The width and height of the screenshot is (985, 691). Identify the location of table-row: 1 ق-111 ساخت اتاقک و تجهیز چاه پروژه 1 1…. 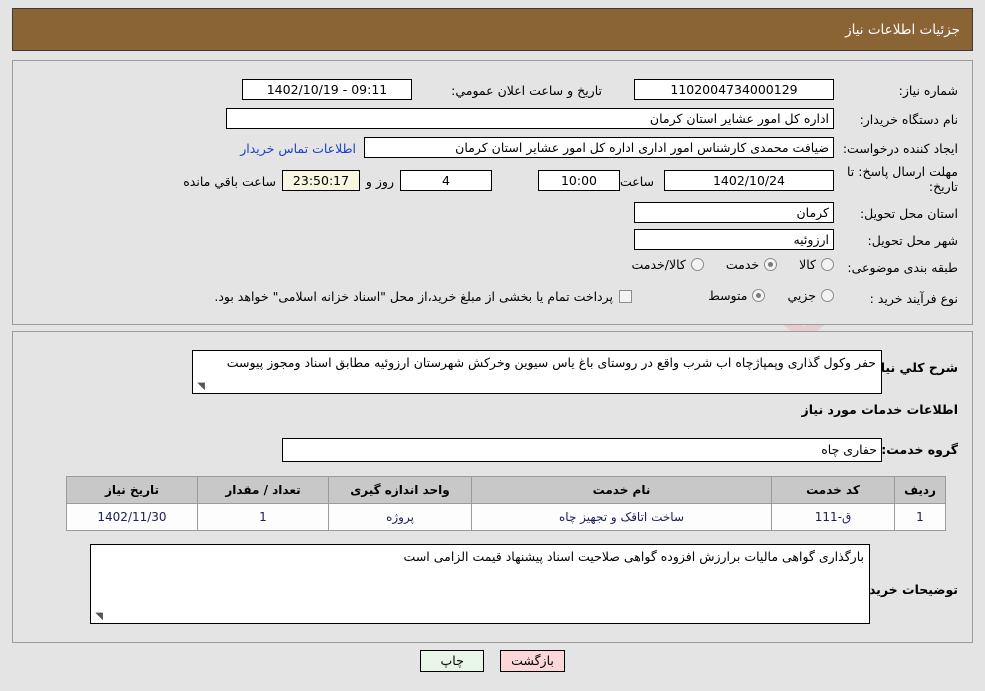
(506, 517).